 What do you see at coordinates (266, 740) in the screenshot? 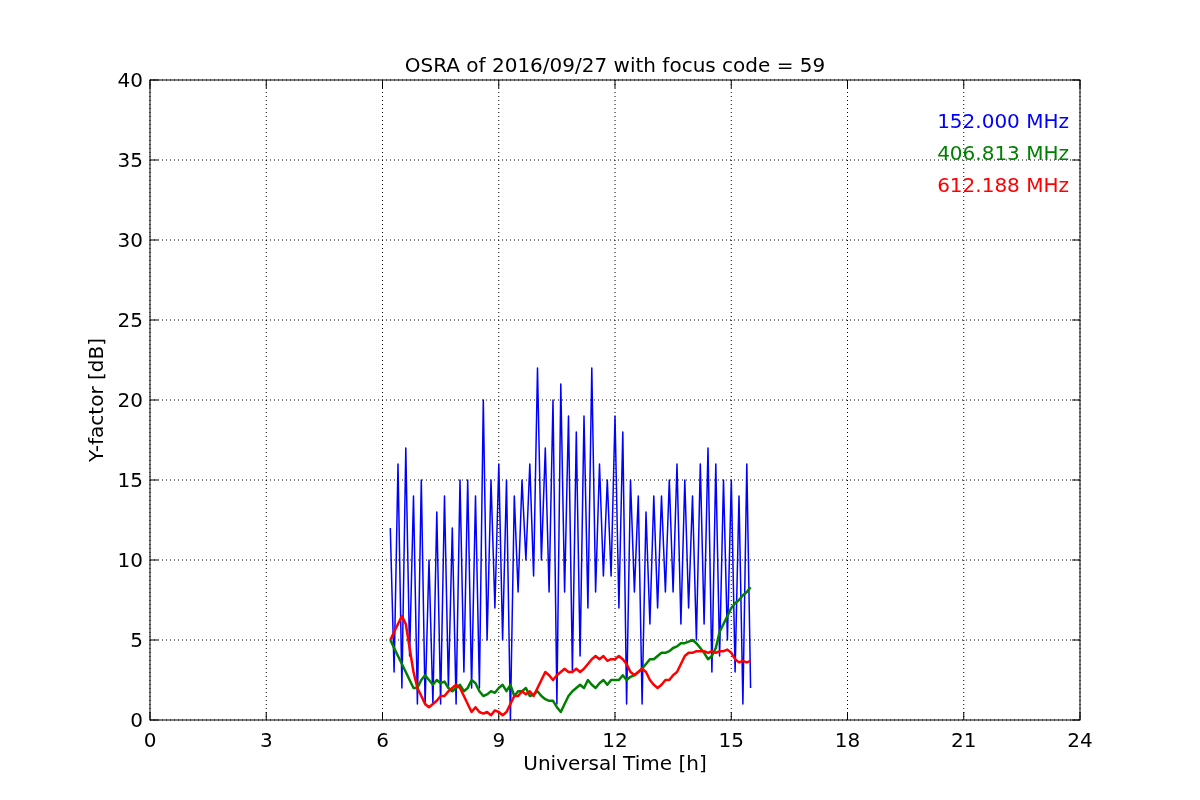
I see `x-tick-label: 3` at bounding box center [266, 740].